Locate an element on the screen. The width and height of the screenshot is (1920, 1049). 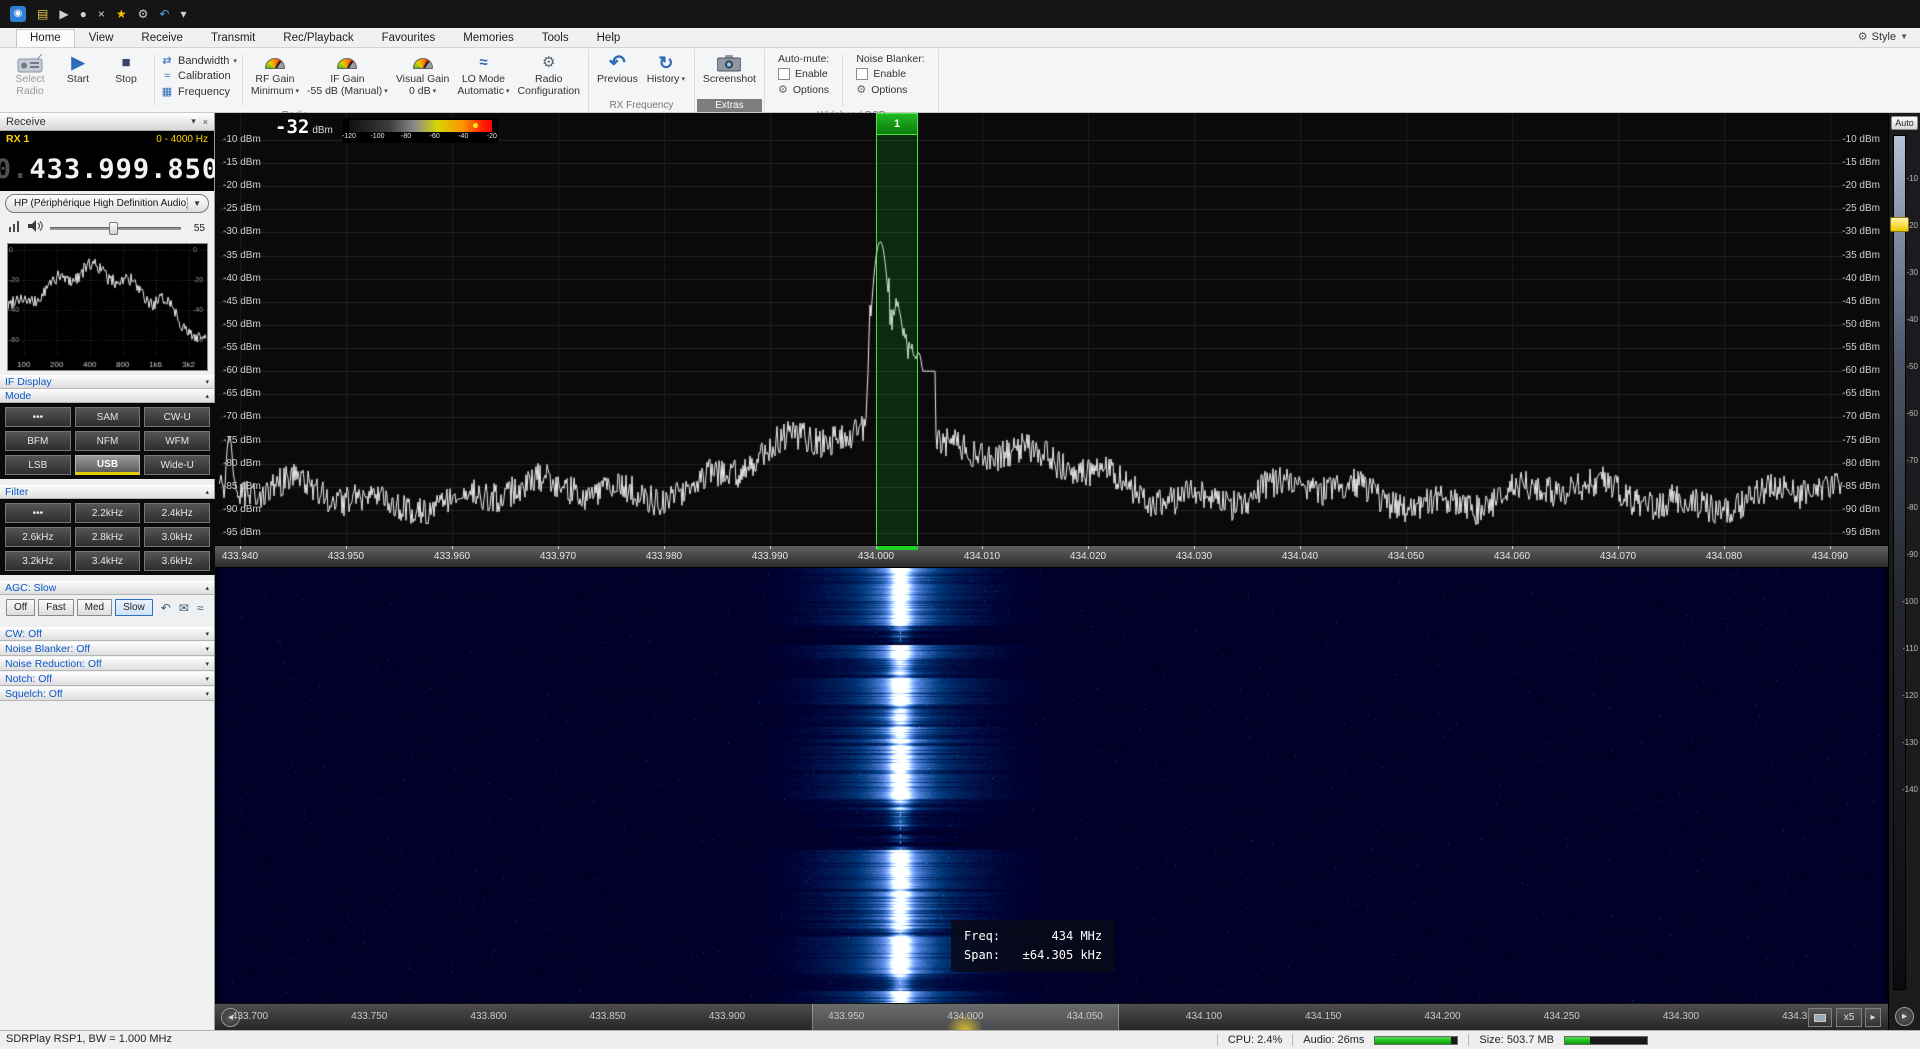
agc-button-fast: Fast is located at coordinates (56, 607).